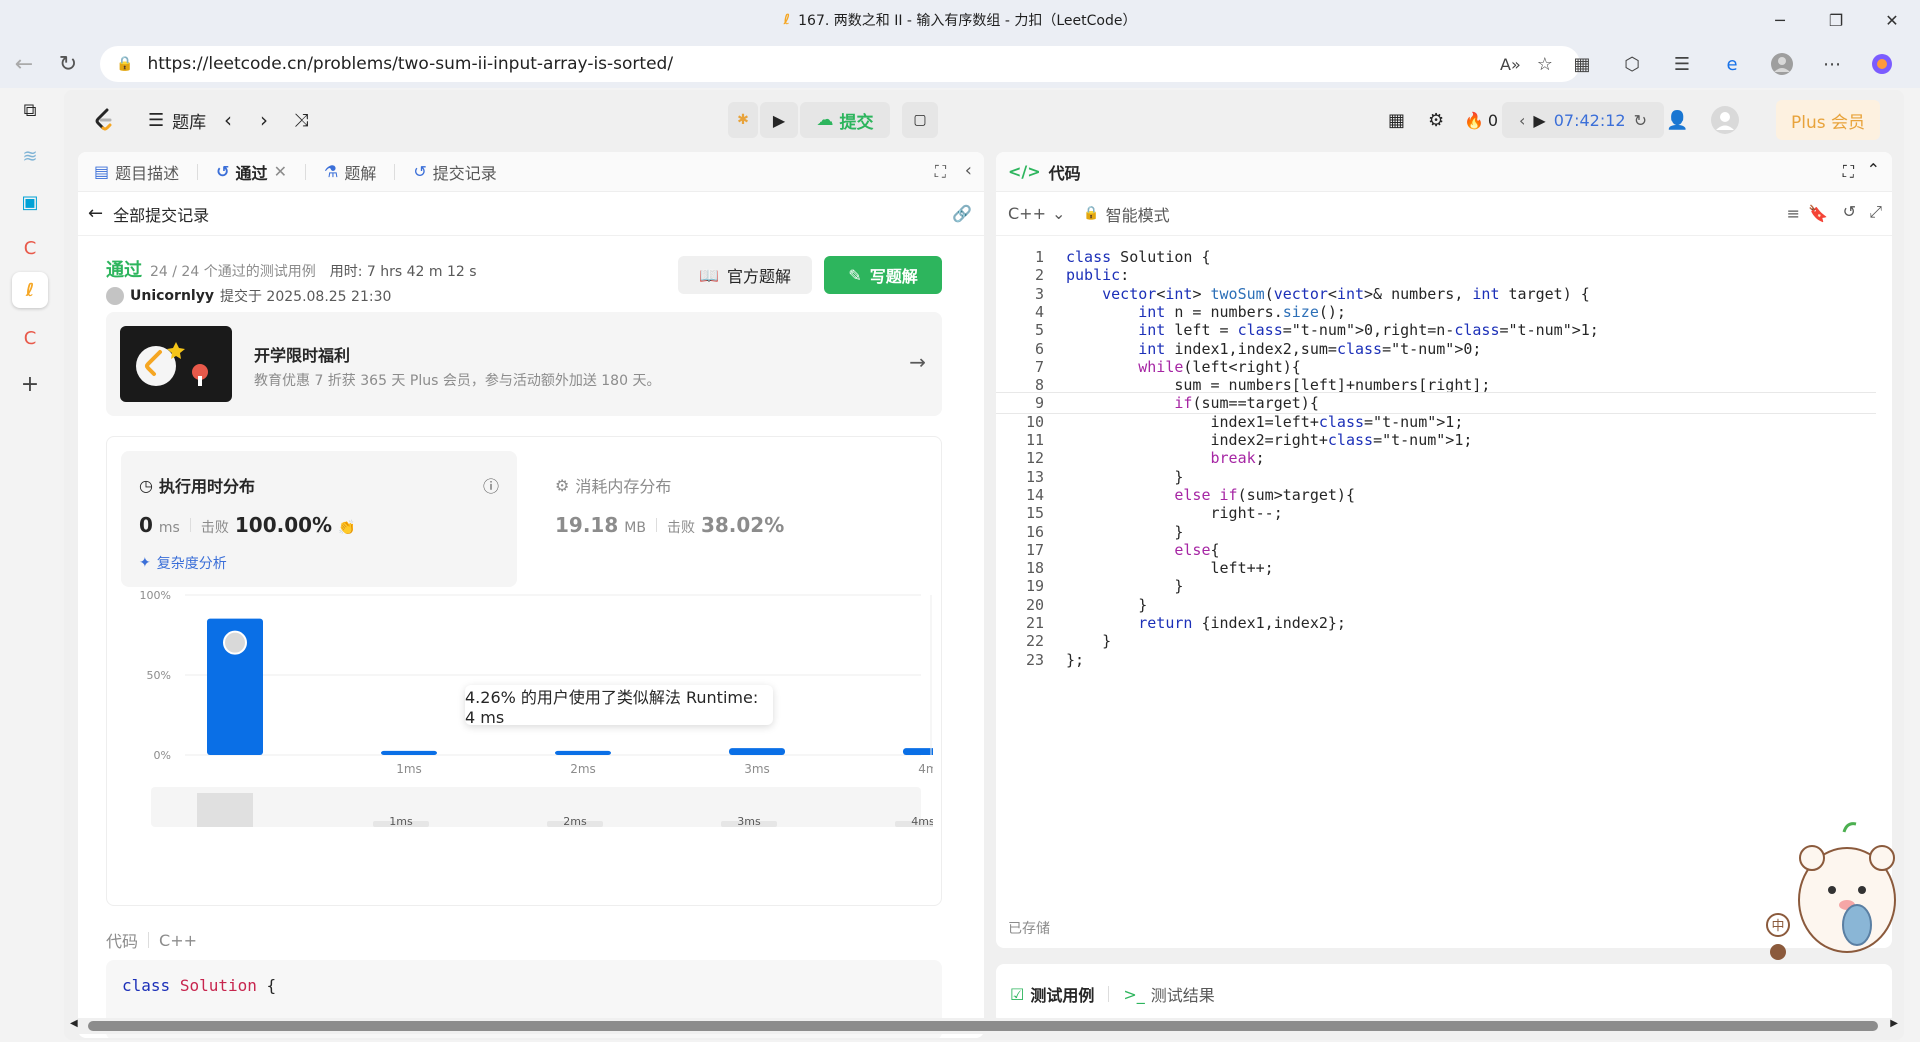  What do you see at coordinates (30, 202) in the screenshot?
I see `sidebar-app-icon-bilibili: ▣` at bounding box center [30, 202].